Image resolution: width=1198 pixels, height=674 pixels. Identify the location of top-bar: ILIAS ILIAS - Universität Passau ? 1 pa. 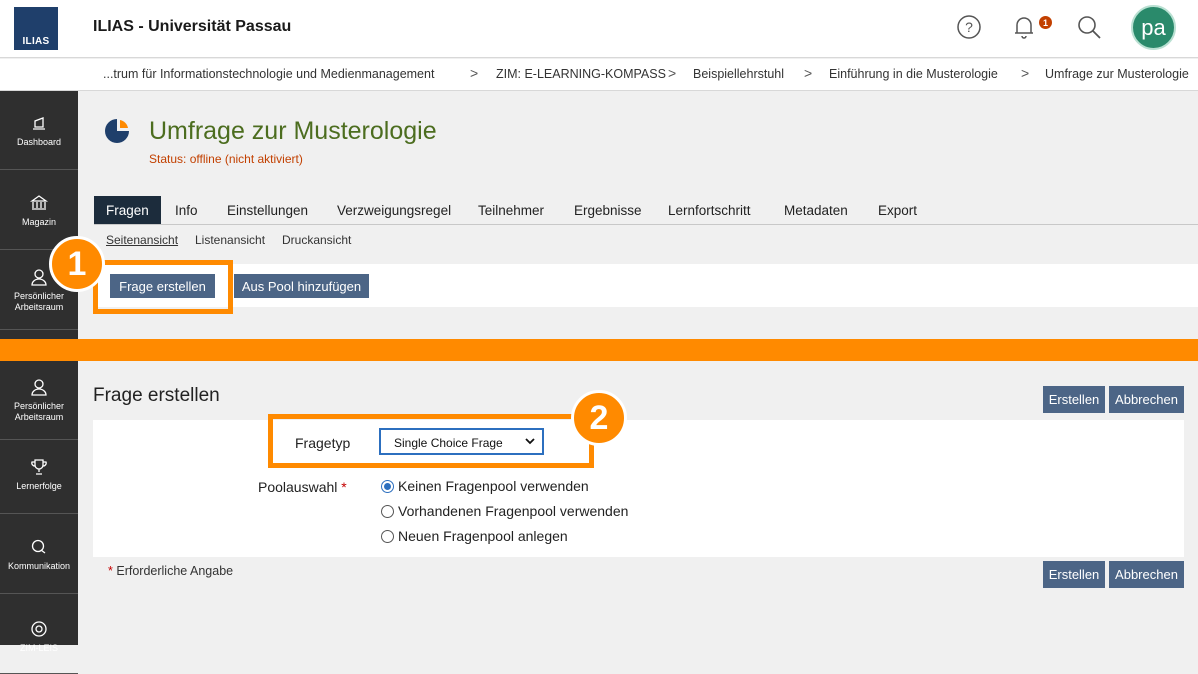
(599, 29).